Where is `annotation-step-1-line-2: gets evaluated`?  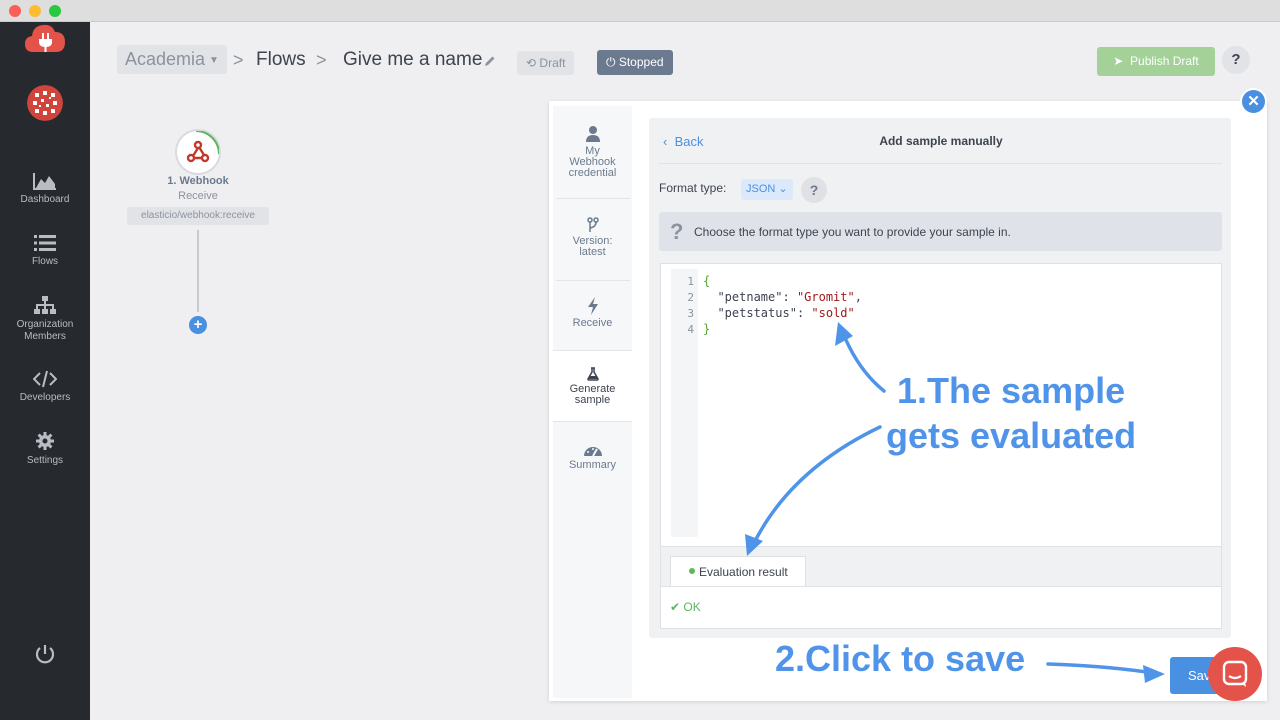 annotation-step-1-line-2: gets evaluated is located at coordinates (1011, 435).